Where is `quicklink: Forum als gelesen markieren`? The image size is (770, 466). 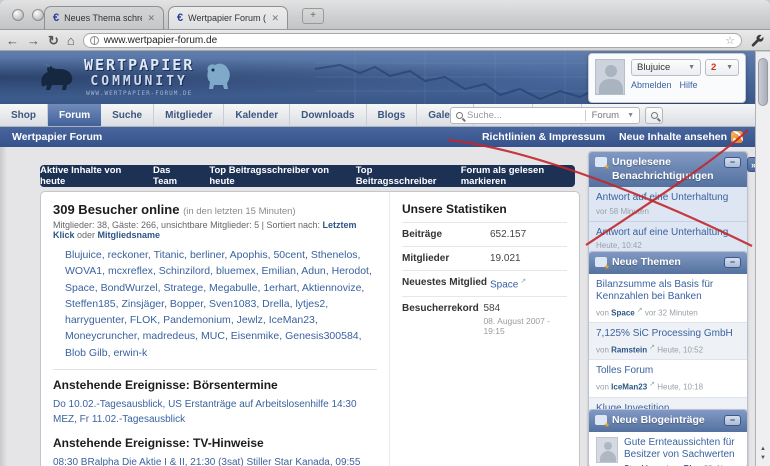 quicklink: Forum als gelesen markieren is located at coordinates (518, 176).